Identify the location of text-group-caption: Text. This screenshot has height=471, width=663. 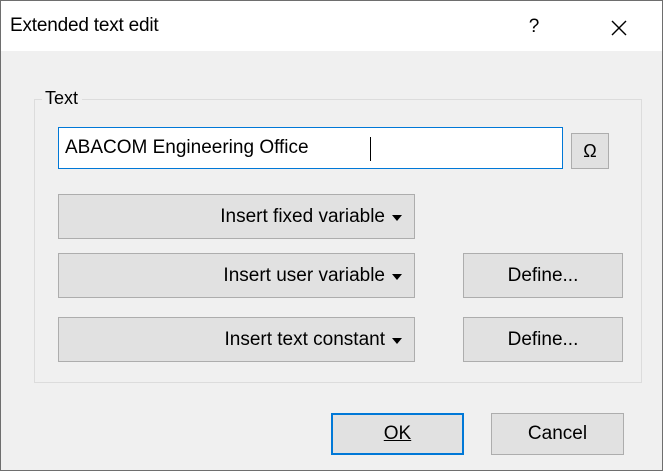
(62, 98).